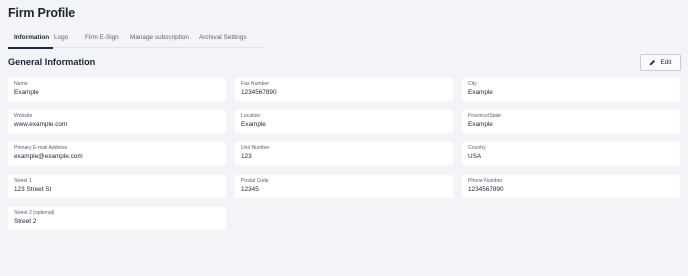  What do you see at coordinates (485, 116) in the screenshot?
I see `field-label: Province/State` at bounding box center [485, 116].